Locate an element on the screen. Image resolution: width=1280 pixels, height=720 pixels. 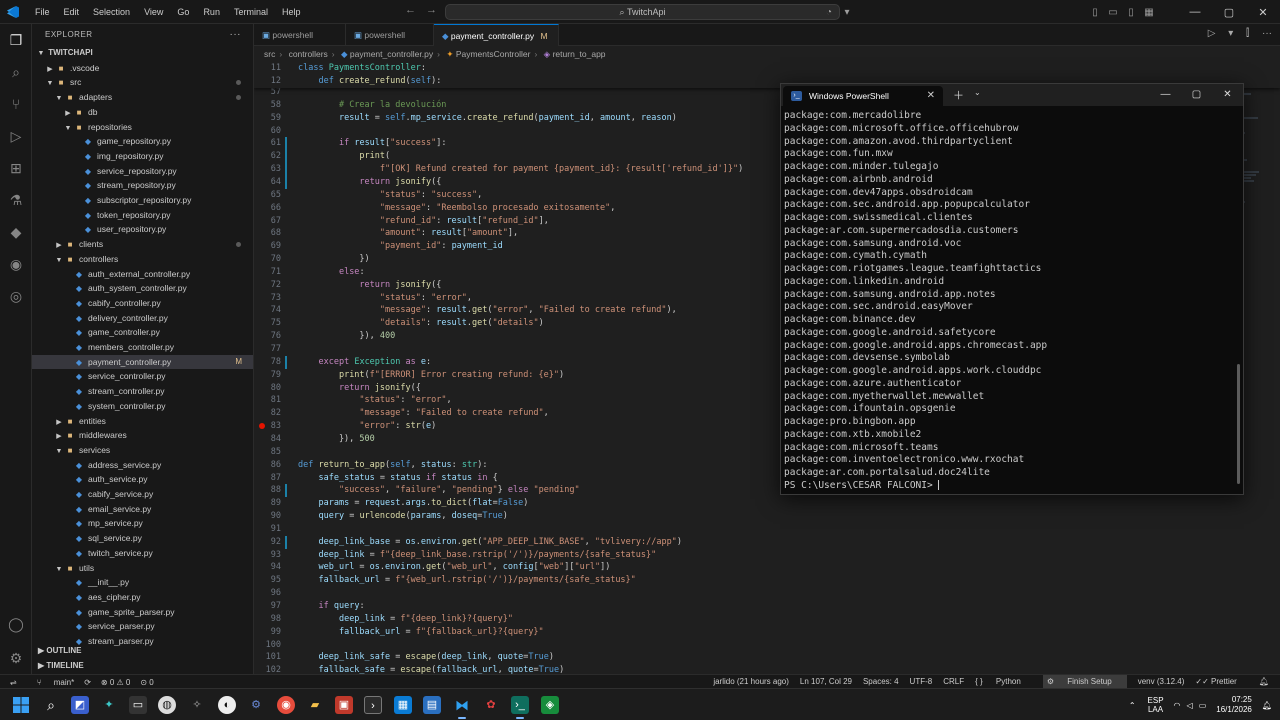
vscode-taskbar-icon: ⧓ is located at coordinates (462, 707).